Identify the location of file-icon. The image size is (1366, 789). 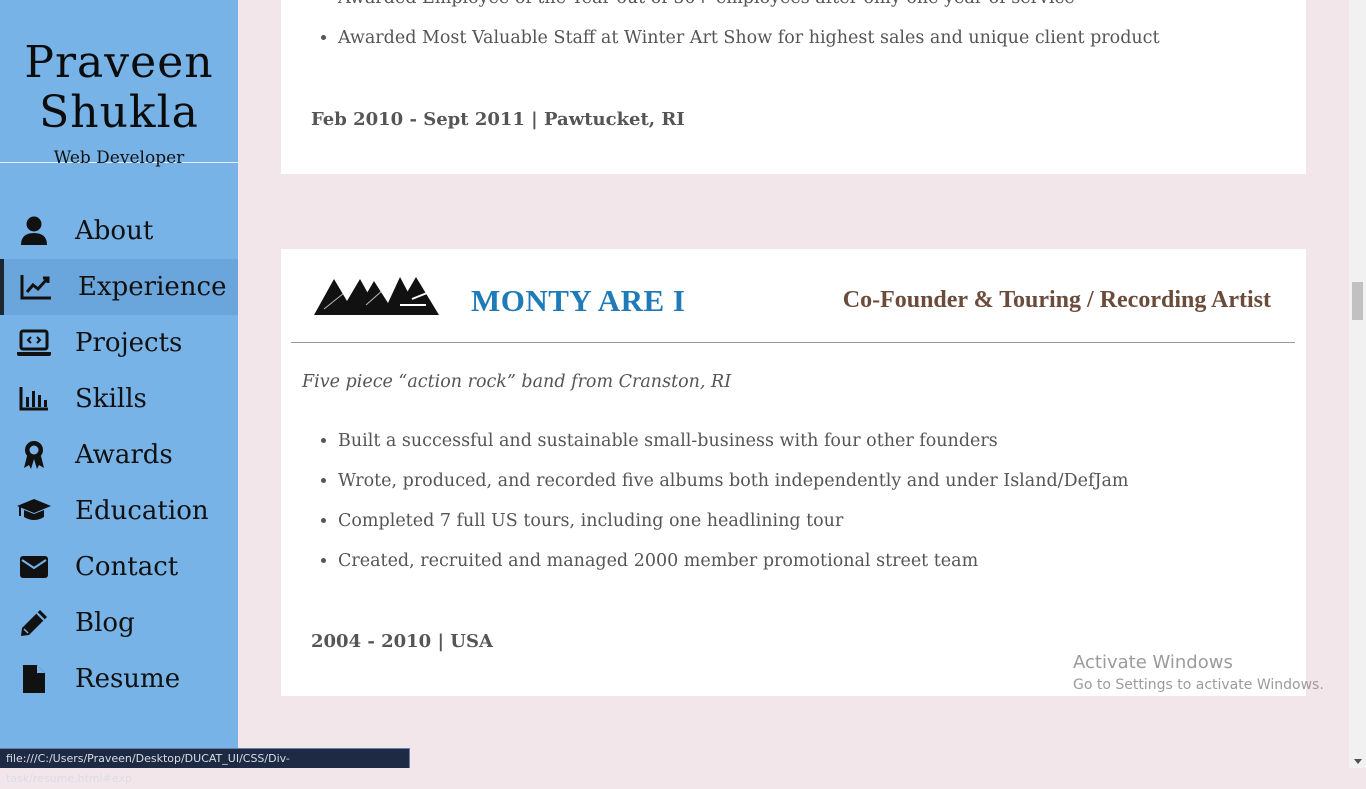
(34, 679).